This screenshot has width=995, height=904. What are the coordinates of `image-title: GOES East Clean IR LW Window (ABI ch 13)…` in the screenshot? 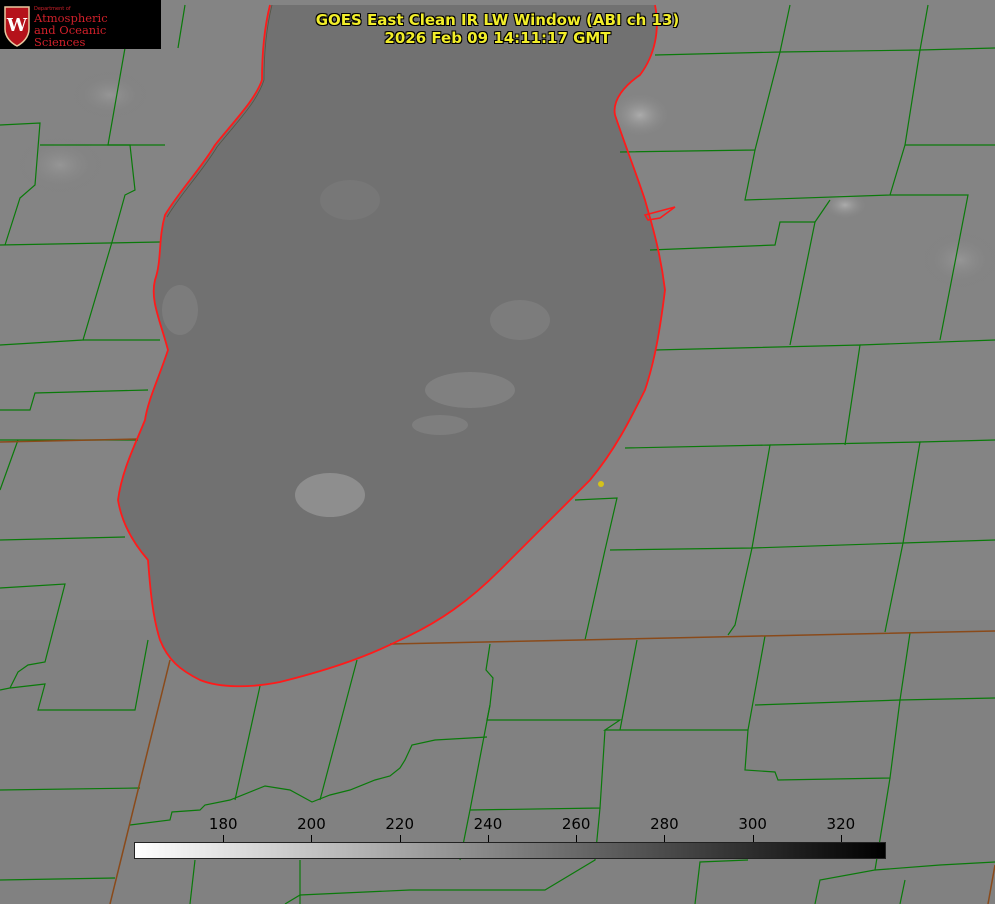 It's located at (497, 29).